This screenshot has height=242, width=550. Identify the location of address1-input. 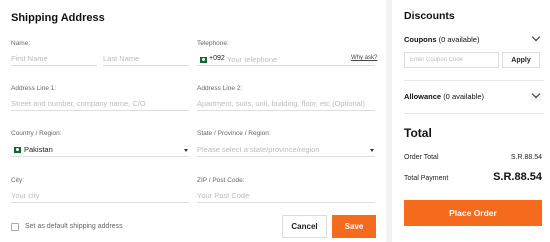
(100, 104).